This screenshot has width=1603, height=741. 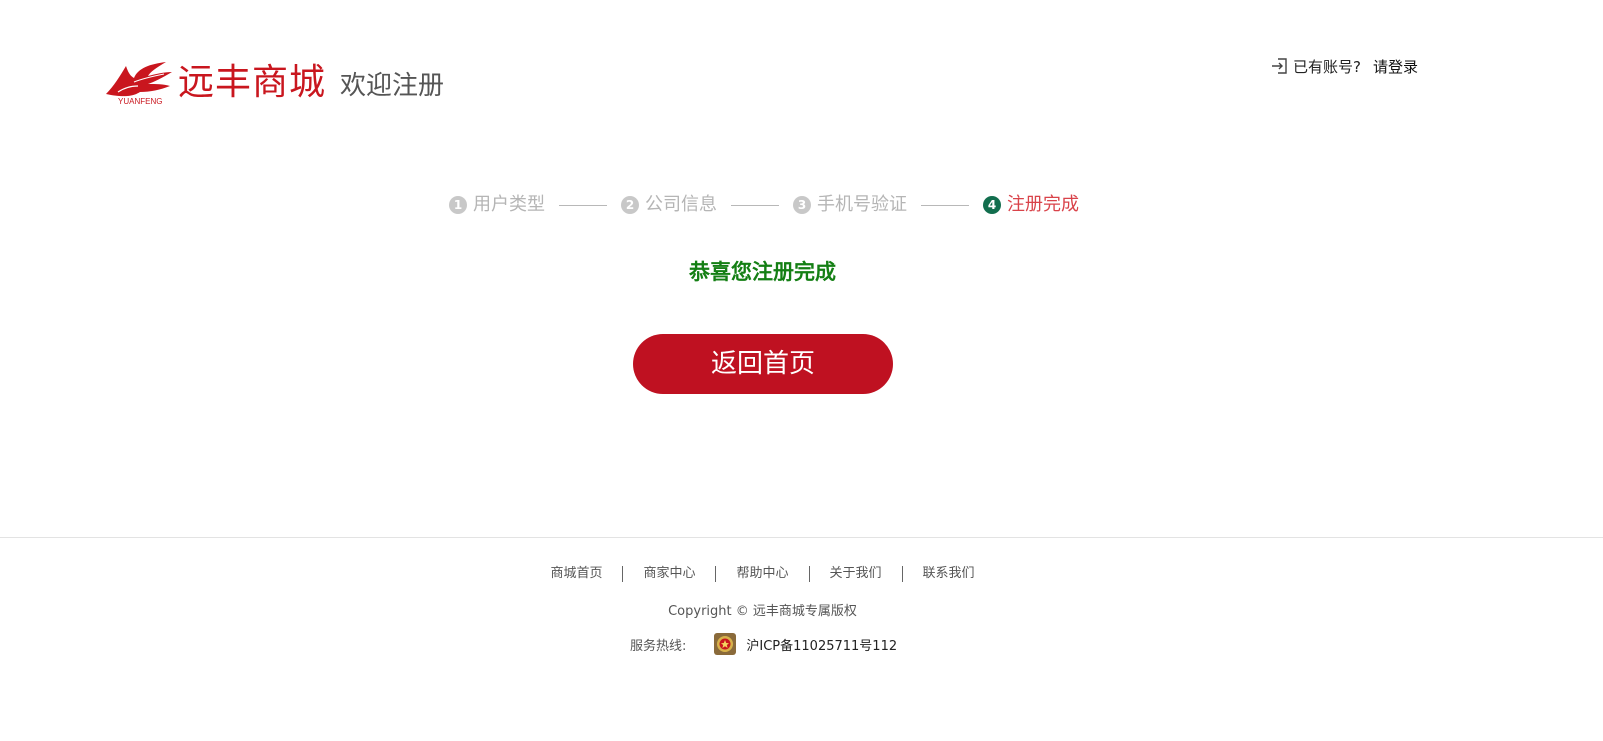 What do you see at coordinates (1327, 66) in the screenshot?
I see `login-question: 已有账号?` at bounding box center [1327, 66].